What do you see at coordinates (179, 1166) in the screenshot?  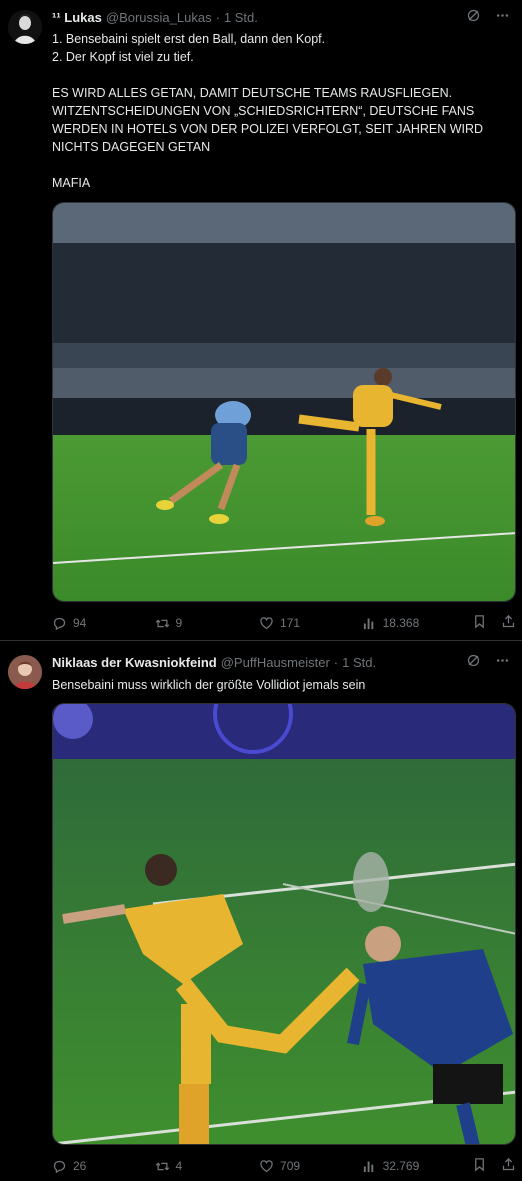 I see `retweet-count: 4` at bounding box center [179, 1166].